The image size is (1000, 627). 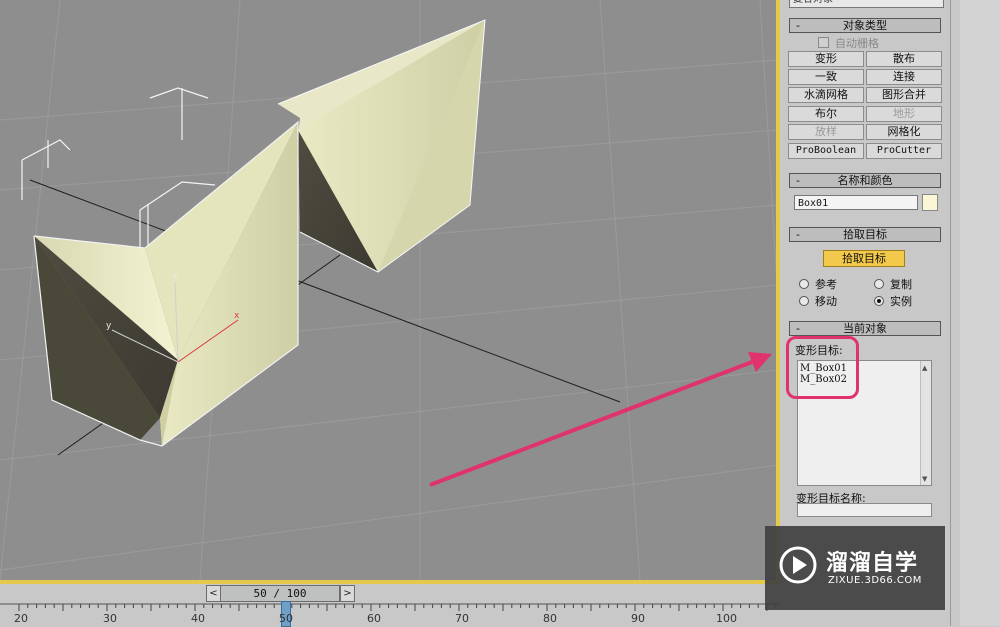 I want to click on list-scrollbar: ▲ ▼, so click(x=925, y=423).